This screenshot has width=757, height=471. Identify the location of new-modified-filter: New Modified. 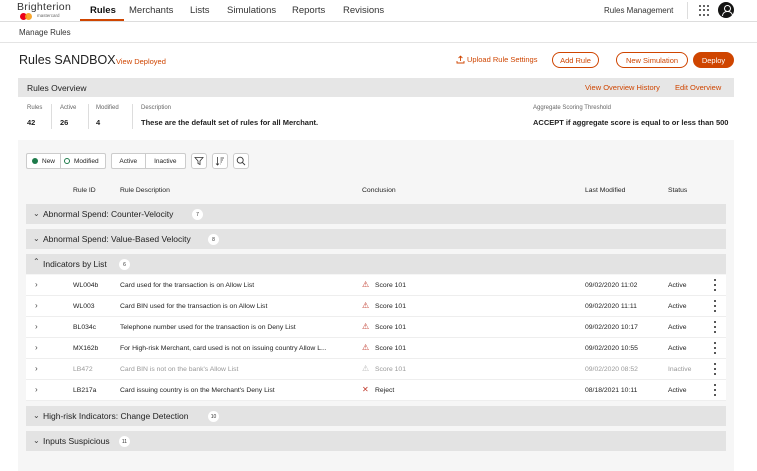
(66, 161).